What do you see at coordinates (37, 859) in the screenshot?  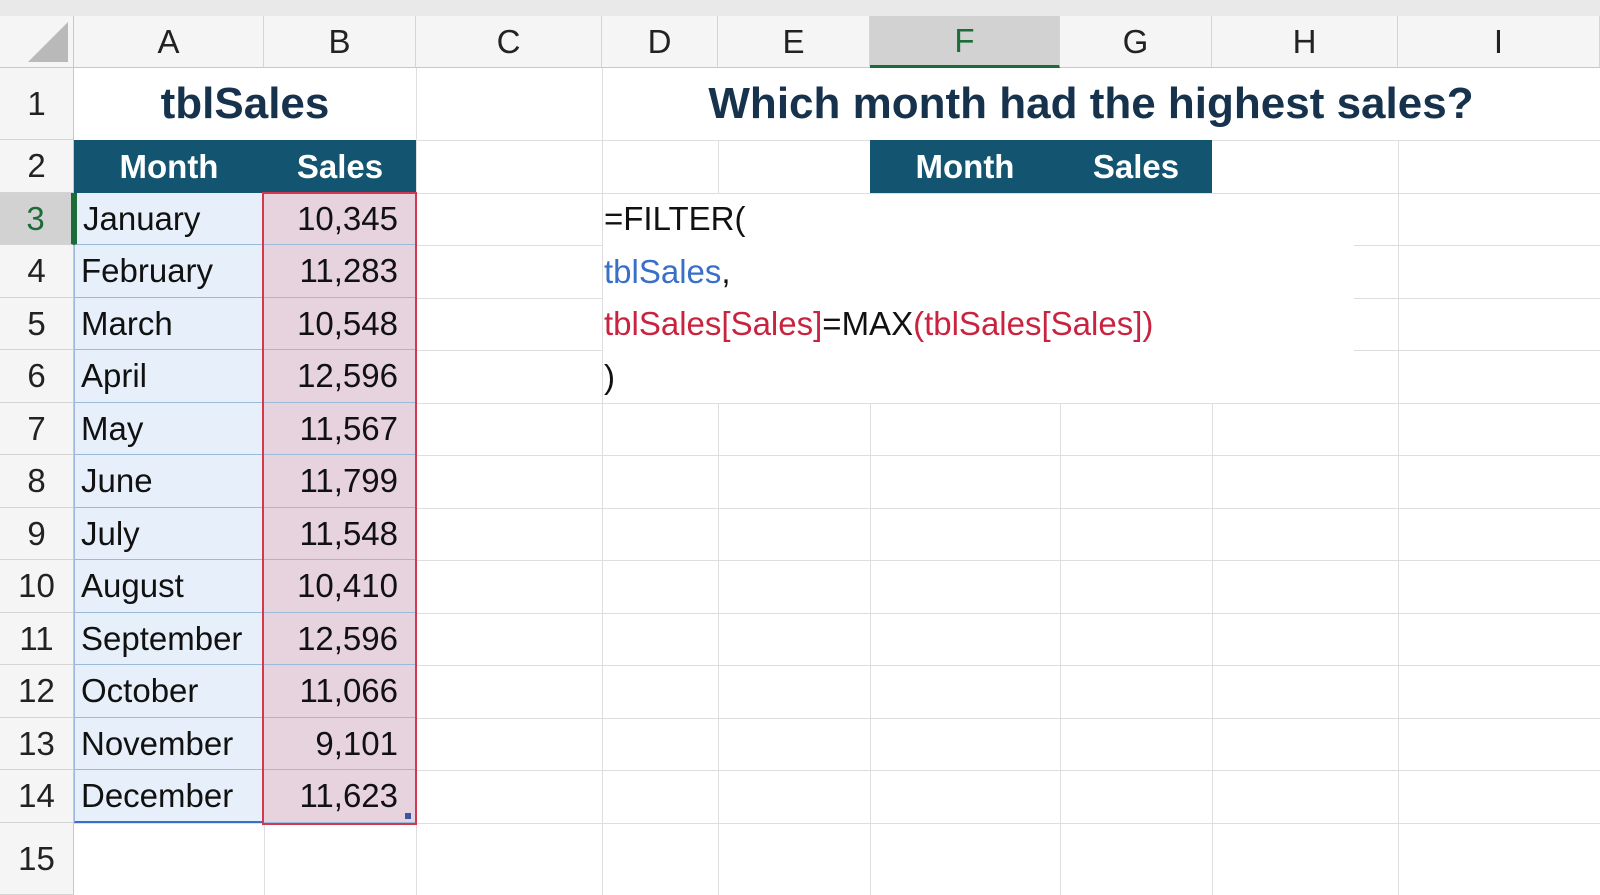 I see `row-header-15: 15` at bounding box center [37, 859].